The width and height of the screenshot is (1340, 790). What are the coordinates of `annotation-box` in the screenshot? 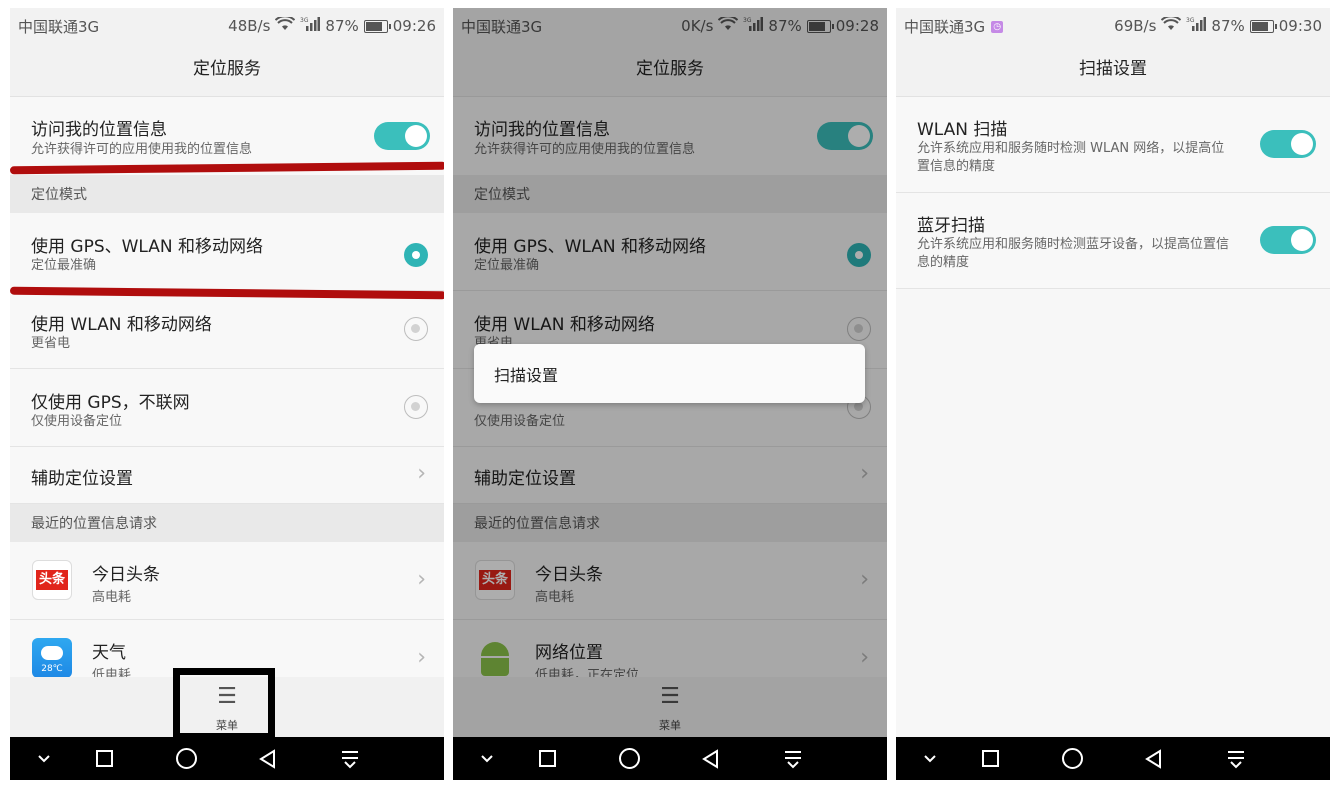 It's located at (224, 704).